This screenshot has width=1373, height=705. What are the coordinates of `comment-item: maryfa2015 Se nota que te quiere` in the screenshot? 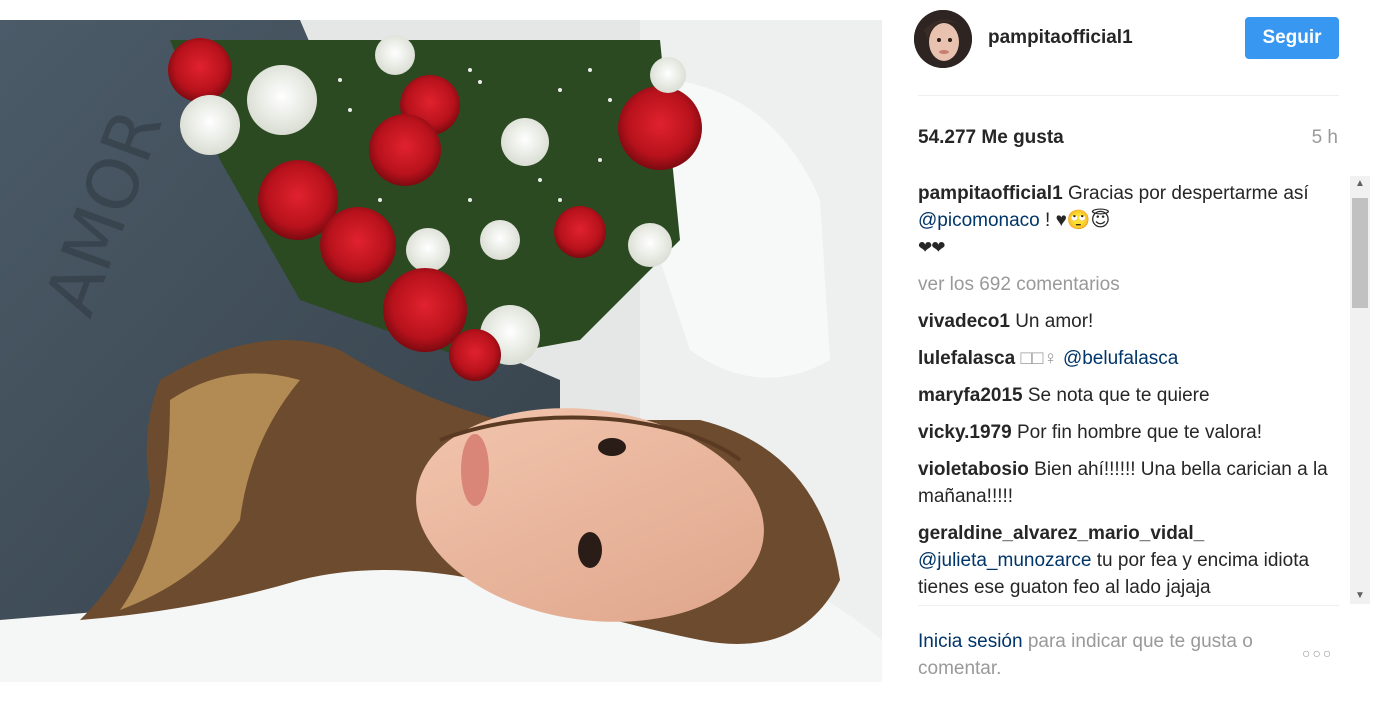 It's located at (1128, 395).